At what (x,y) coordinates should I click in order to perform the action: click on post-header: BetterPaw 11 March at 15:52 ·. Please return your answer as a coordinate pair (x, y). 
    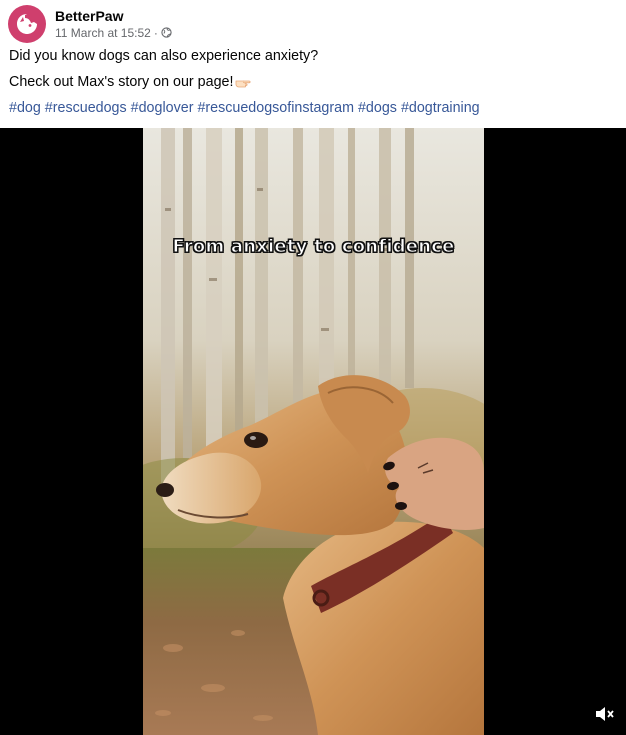
    Looking at the image, I should click on (90, 24).